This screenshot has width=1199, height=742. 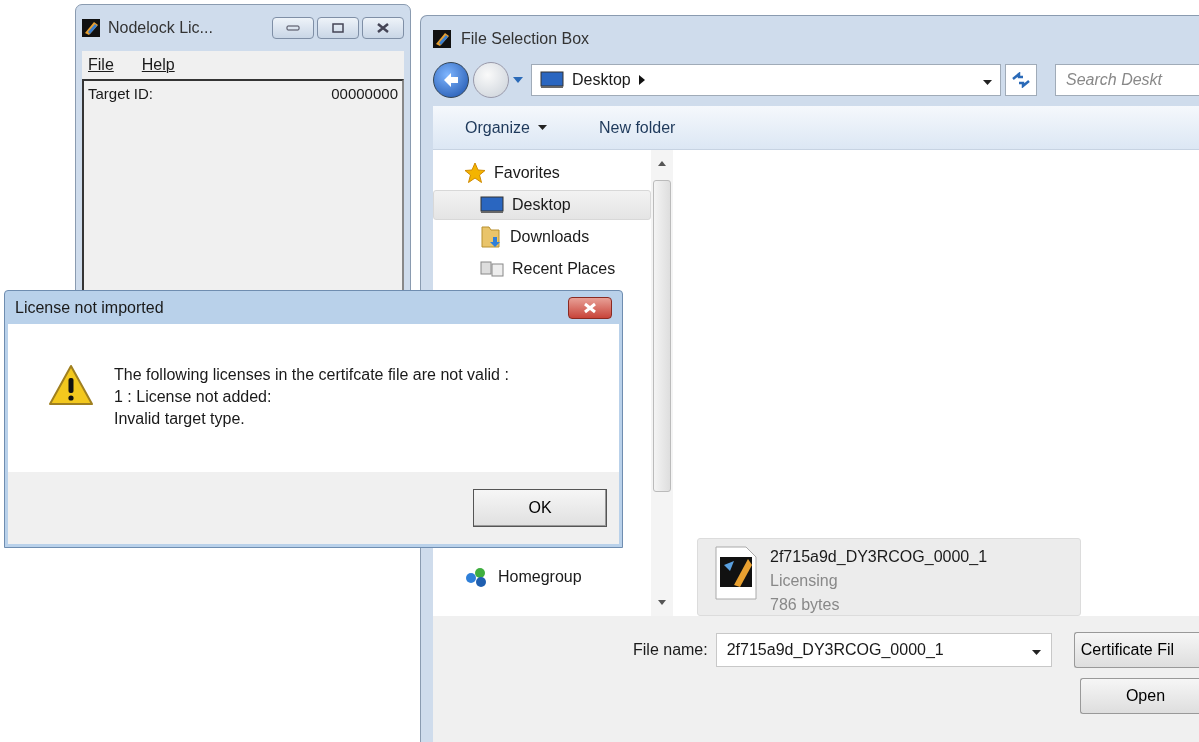 What do you see at coordinates (662, 603) in the screenshot?
I see `scroll-down-icon` at bounding box center [662, 603].